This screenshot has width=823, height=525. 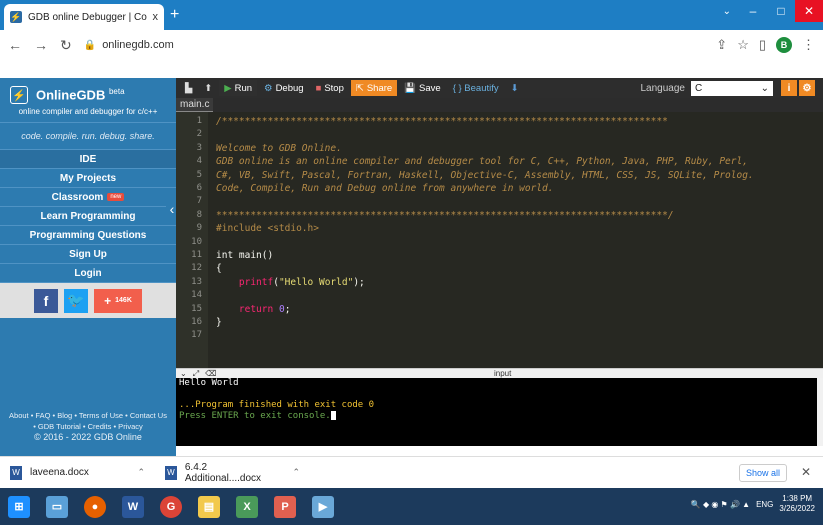 I want to click on profile-avatar: B, so click(x=784, y=45).